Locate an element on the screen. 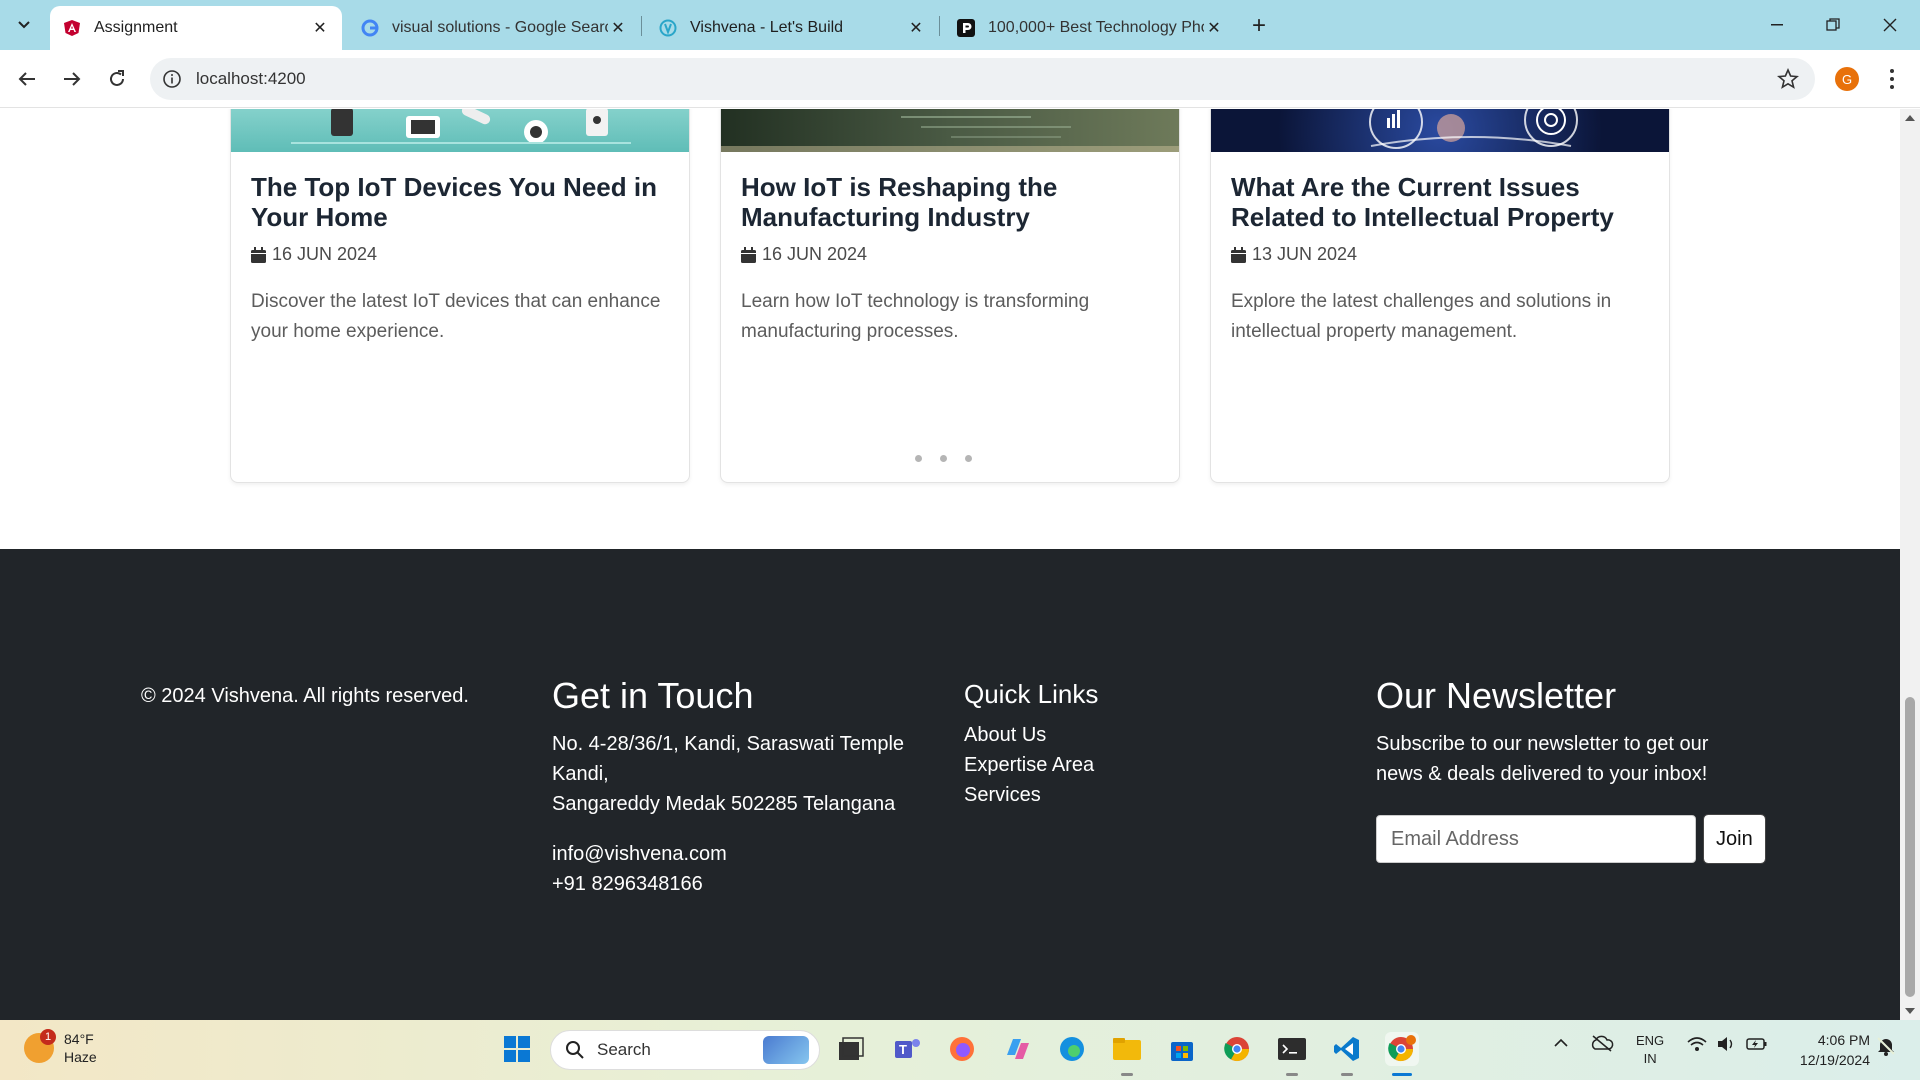 This screenshot has width=1920, height=1080. show-hidden-icons-chevron-icon is located at coordinates (1561, 1043).